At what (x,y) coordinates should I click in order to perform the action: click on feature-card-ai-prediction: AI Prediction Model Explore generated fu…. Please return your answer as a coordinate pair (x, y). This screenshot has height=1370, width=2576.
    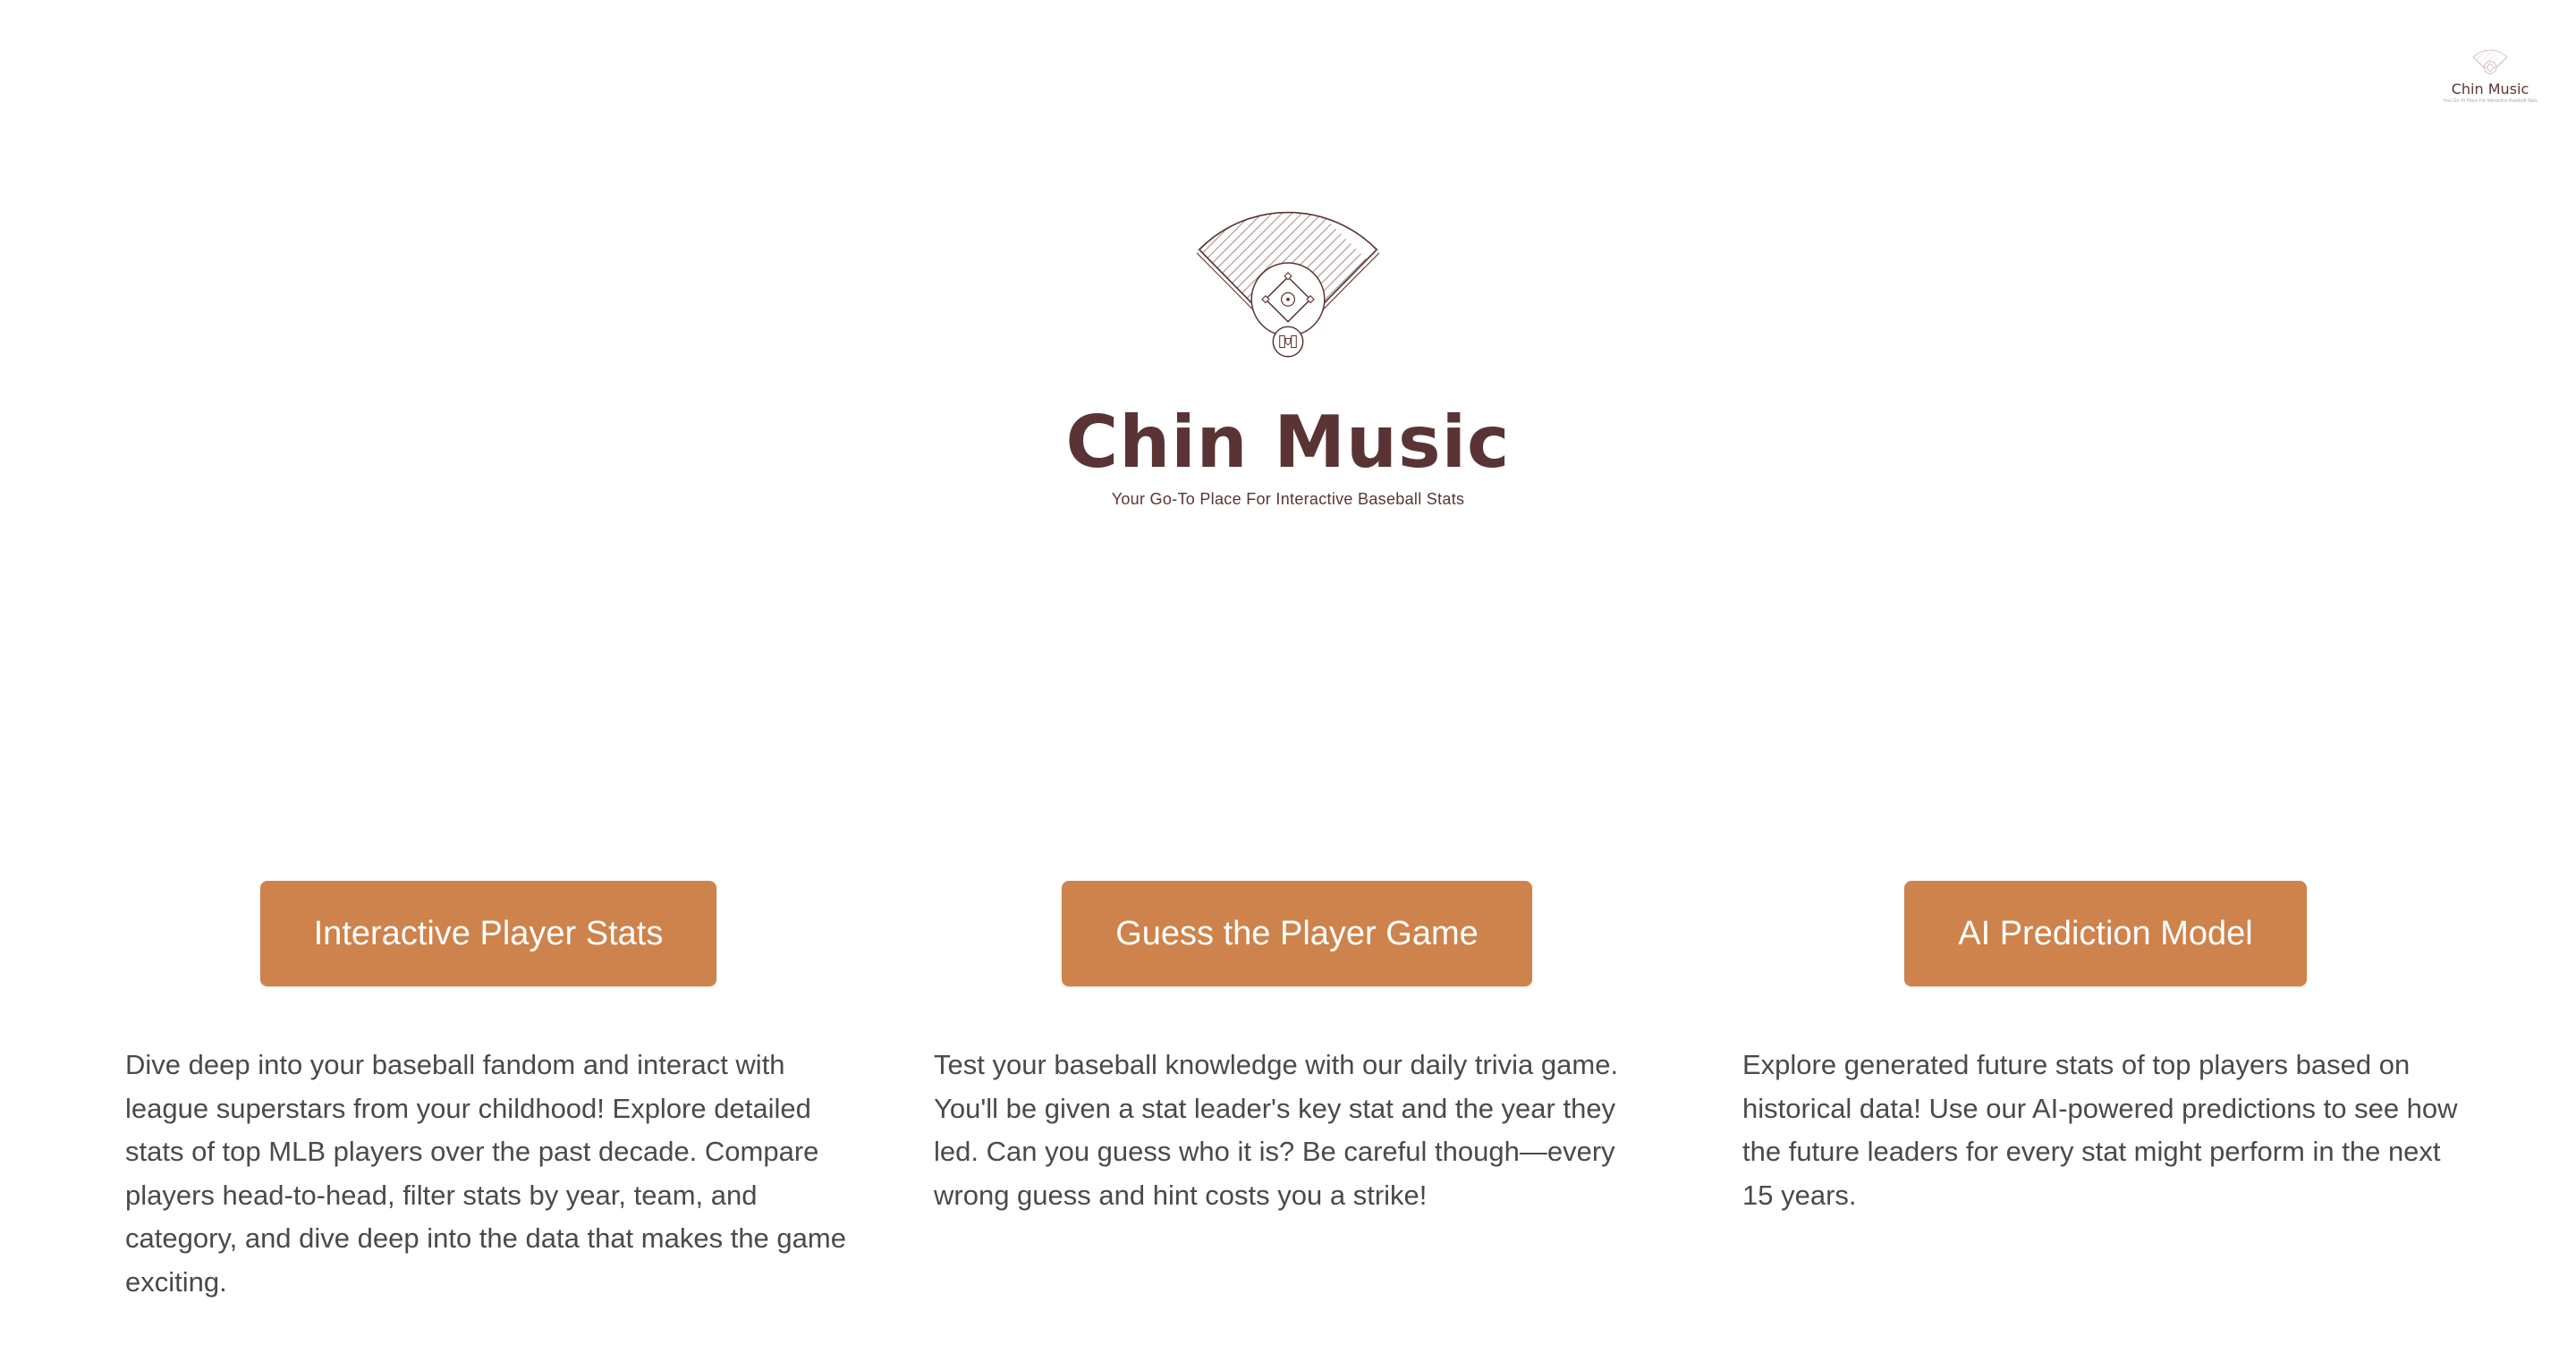
    Looking at the image, I should click on (2105, 1092).